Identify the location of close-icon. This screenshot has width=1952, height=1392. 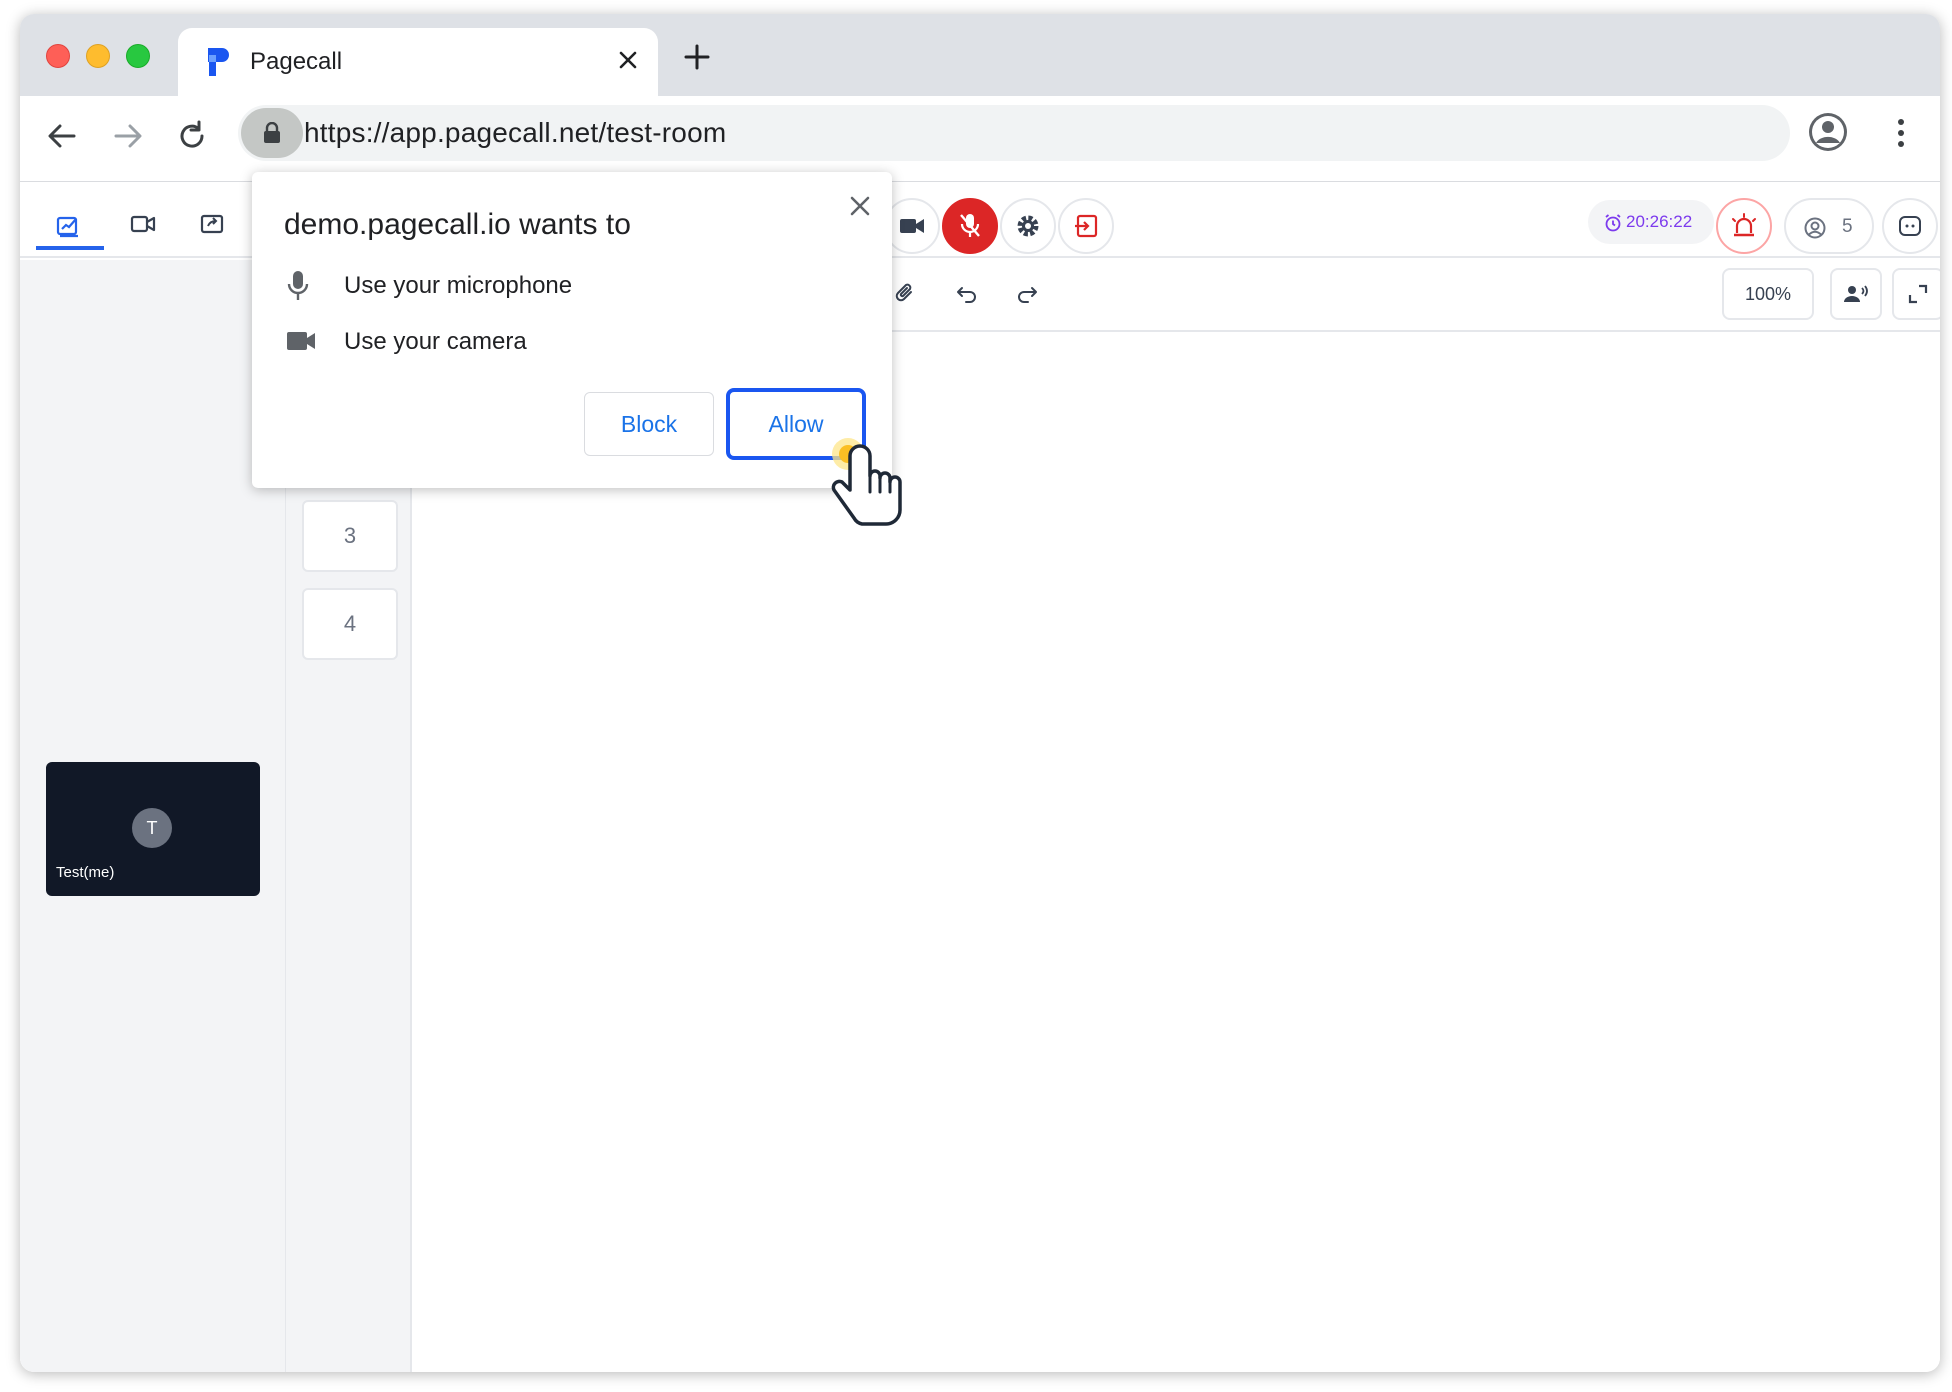
(860, 206).